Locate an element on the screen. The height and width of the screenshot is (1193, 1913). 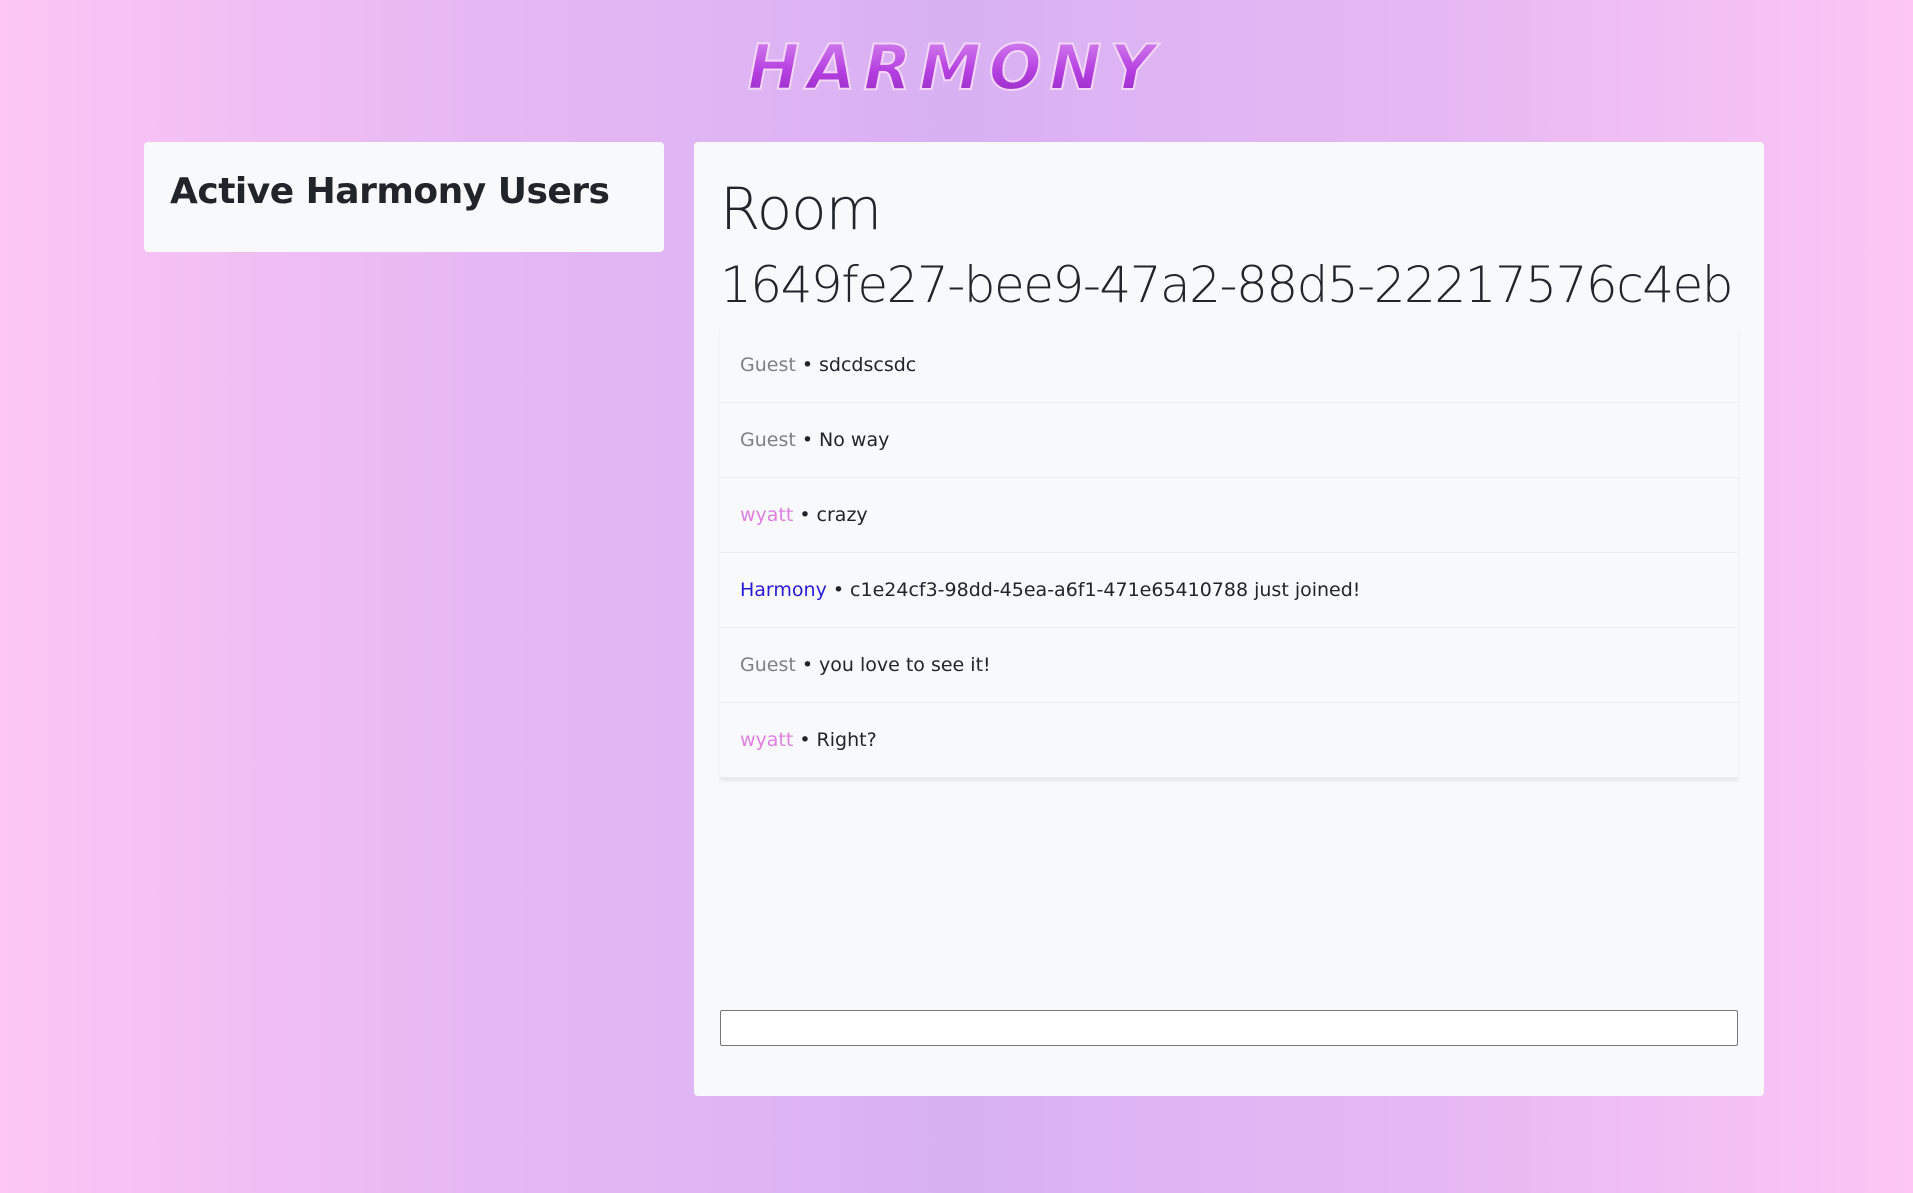
room-heading: Room is located at coordinates (801, 209).